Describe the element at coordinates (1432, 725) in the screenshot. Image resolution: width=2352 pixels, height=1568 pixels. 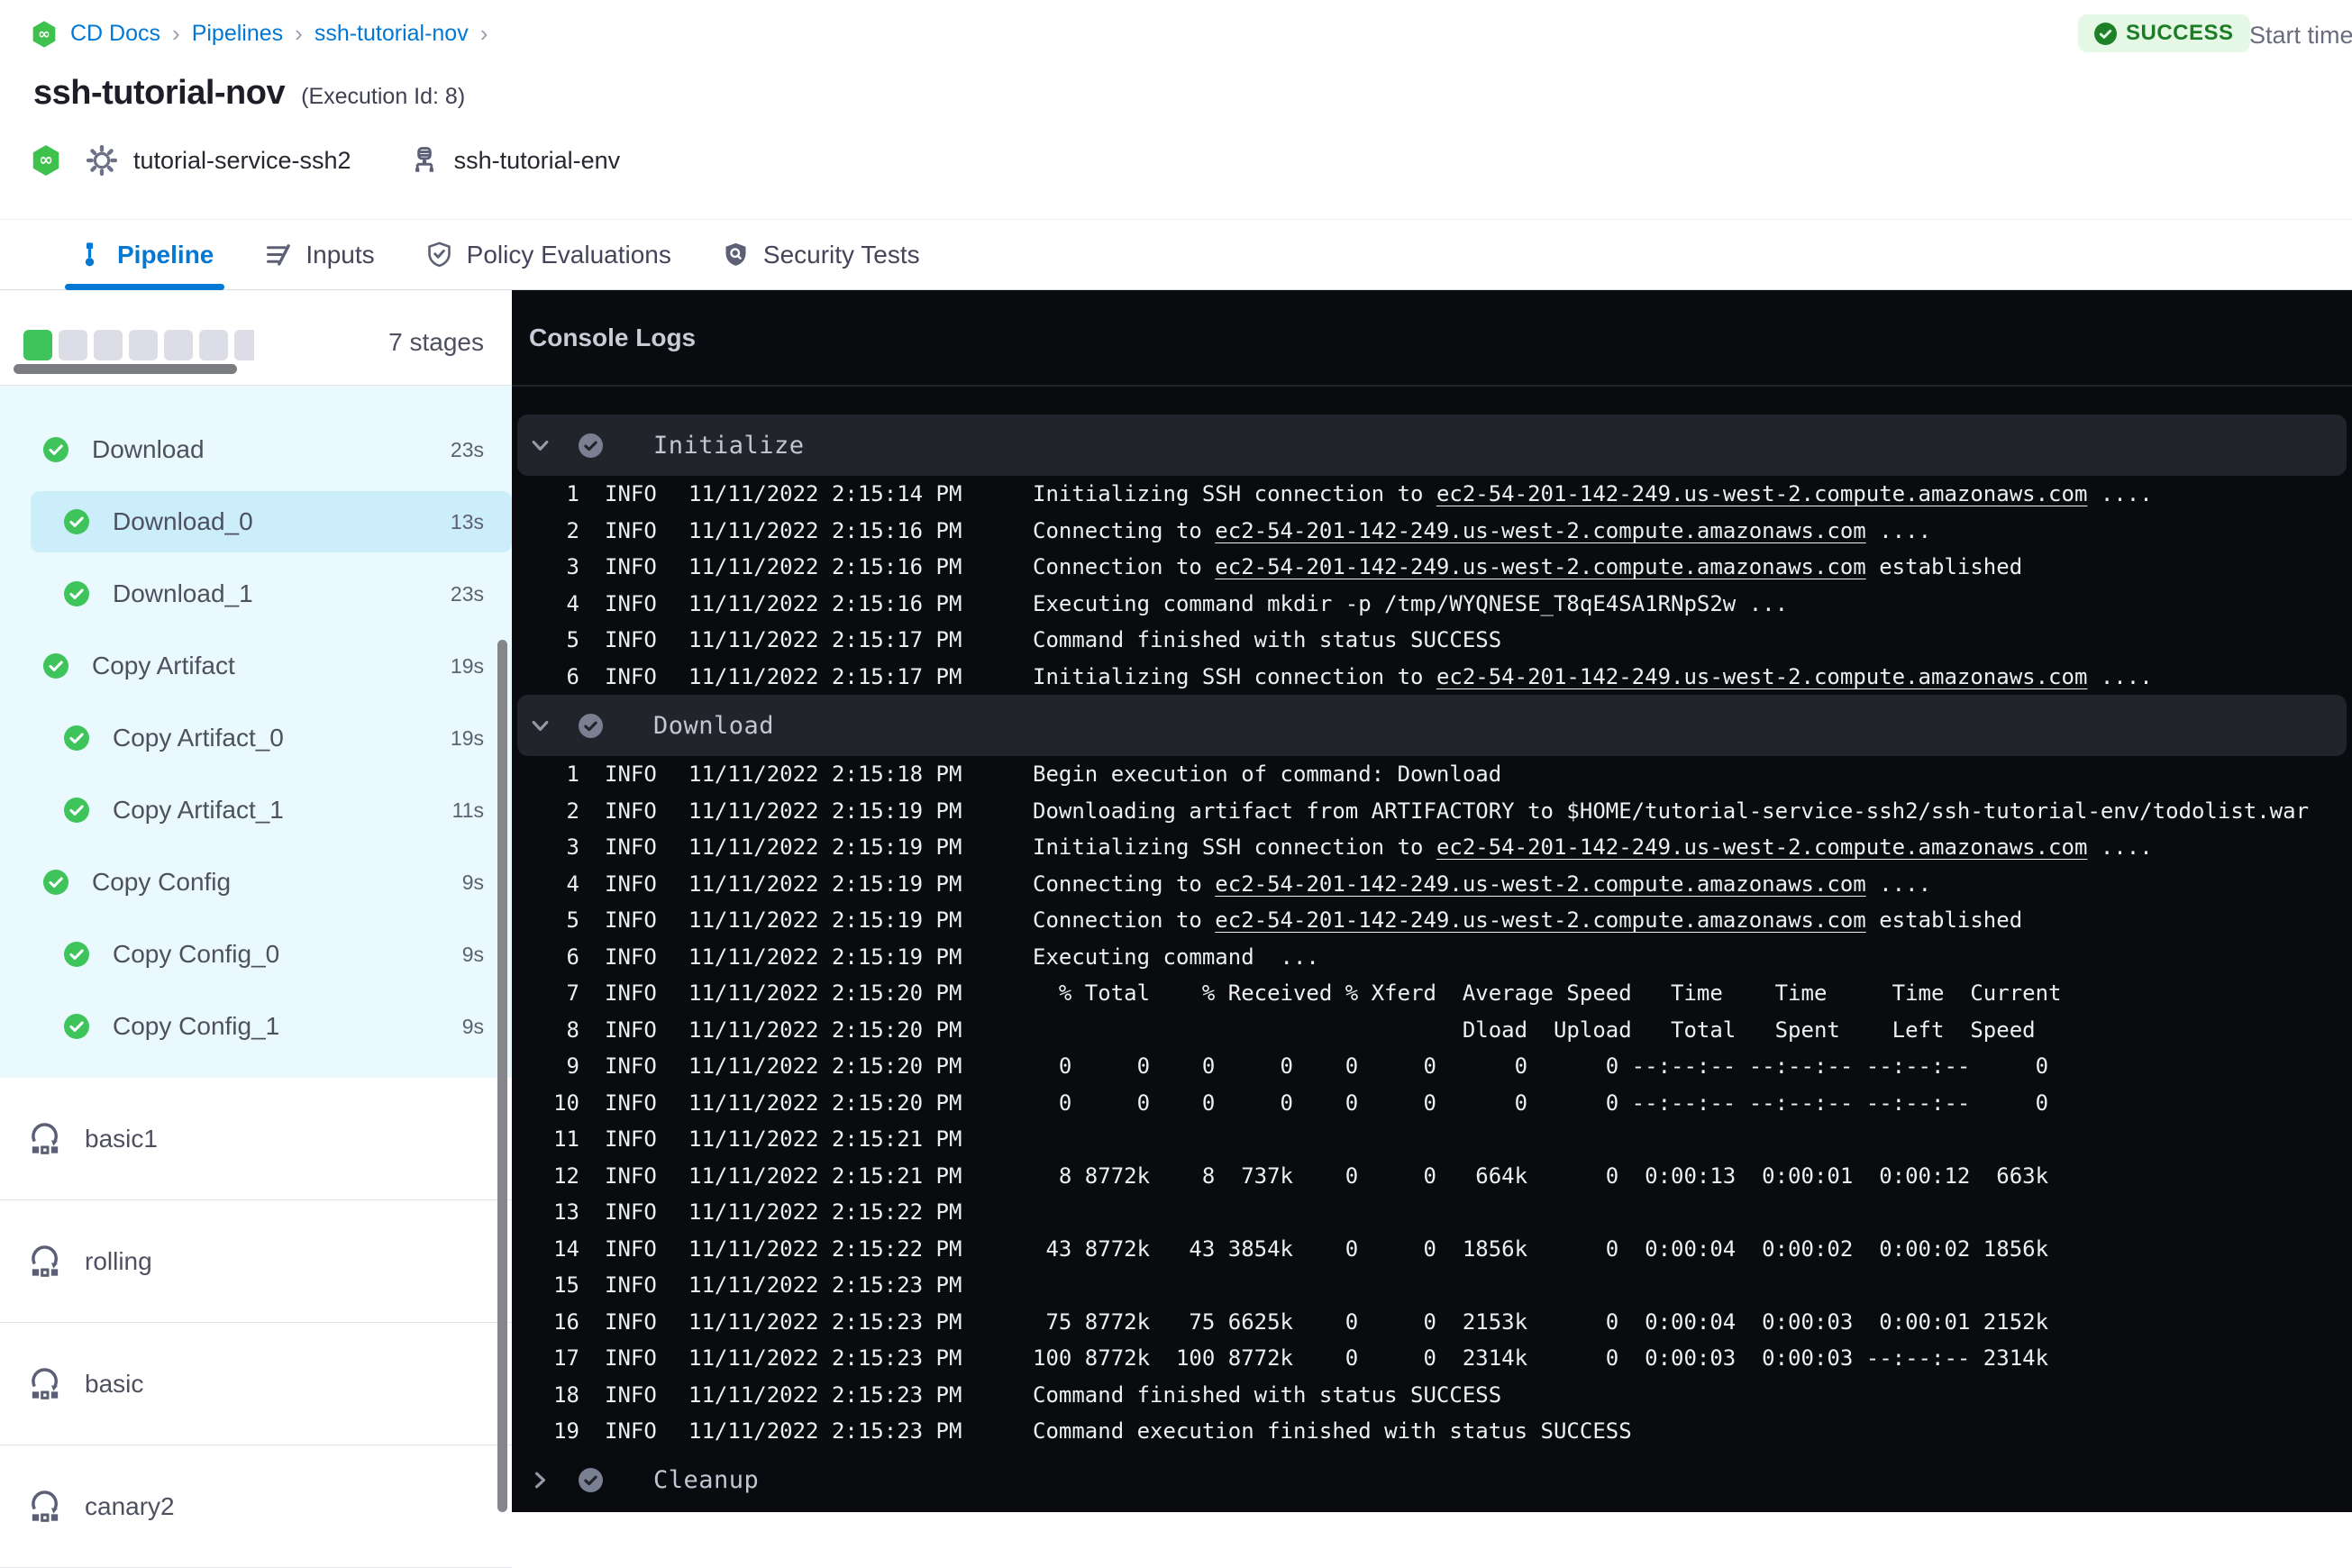
I see `log-section-header: Download` at that location.